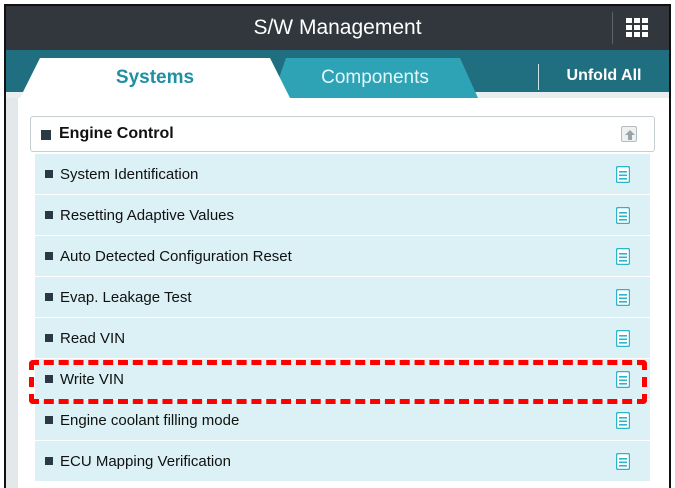  Describe the element at coordinates (538, 77) in the screenshot. I see `unfold-divider` at that location.